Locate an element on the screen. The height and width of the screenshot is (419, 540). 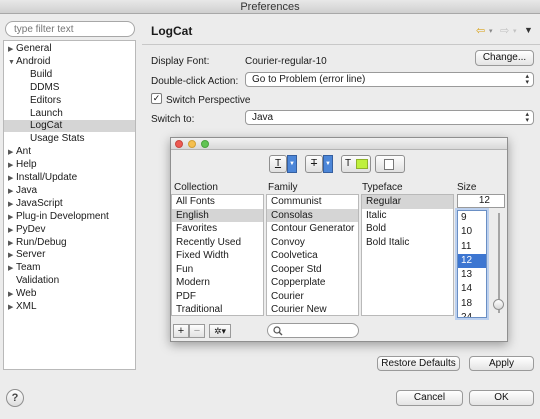
size-list-item: 11 is located at coordinates (472, 247).